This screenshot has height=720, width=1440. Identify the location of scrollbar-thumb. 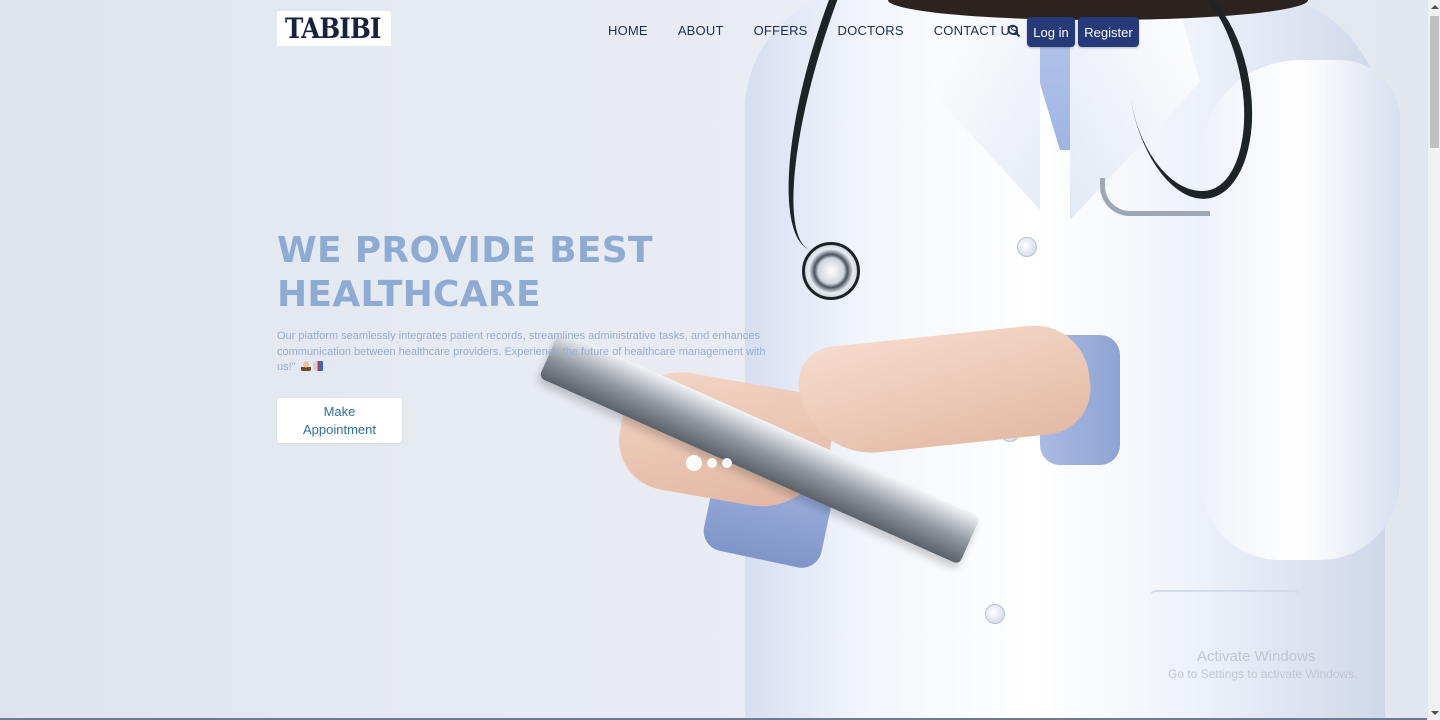
(1434, 82).